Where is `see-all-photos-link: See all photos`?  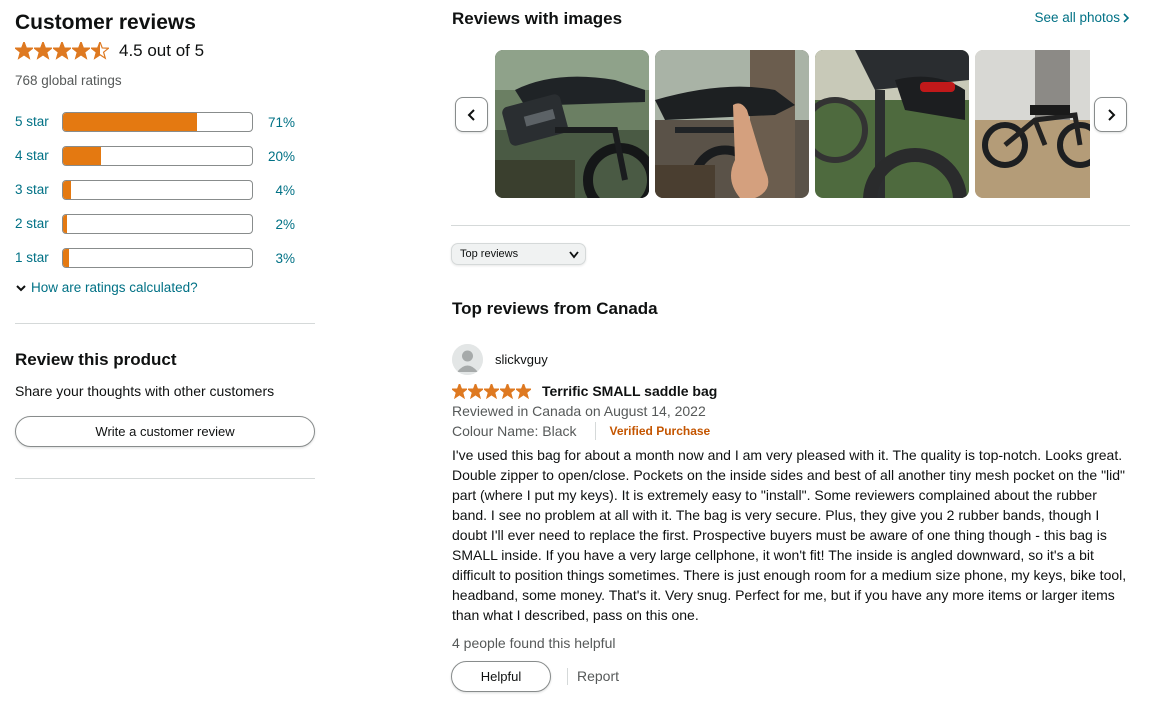
see-all-photos-link: See all photos is located at coordinates (1082, 18).